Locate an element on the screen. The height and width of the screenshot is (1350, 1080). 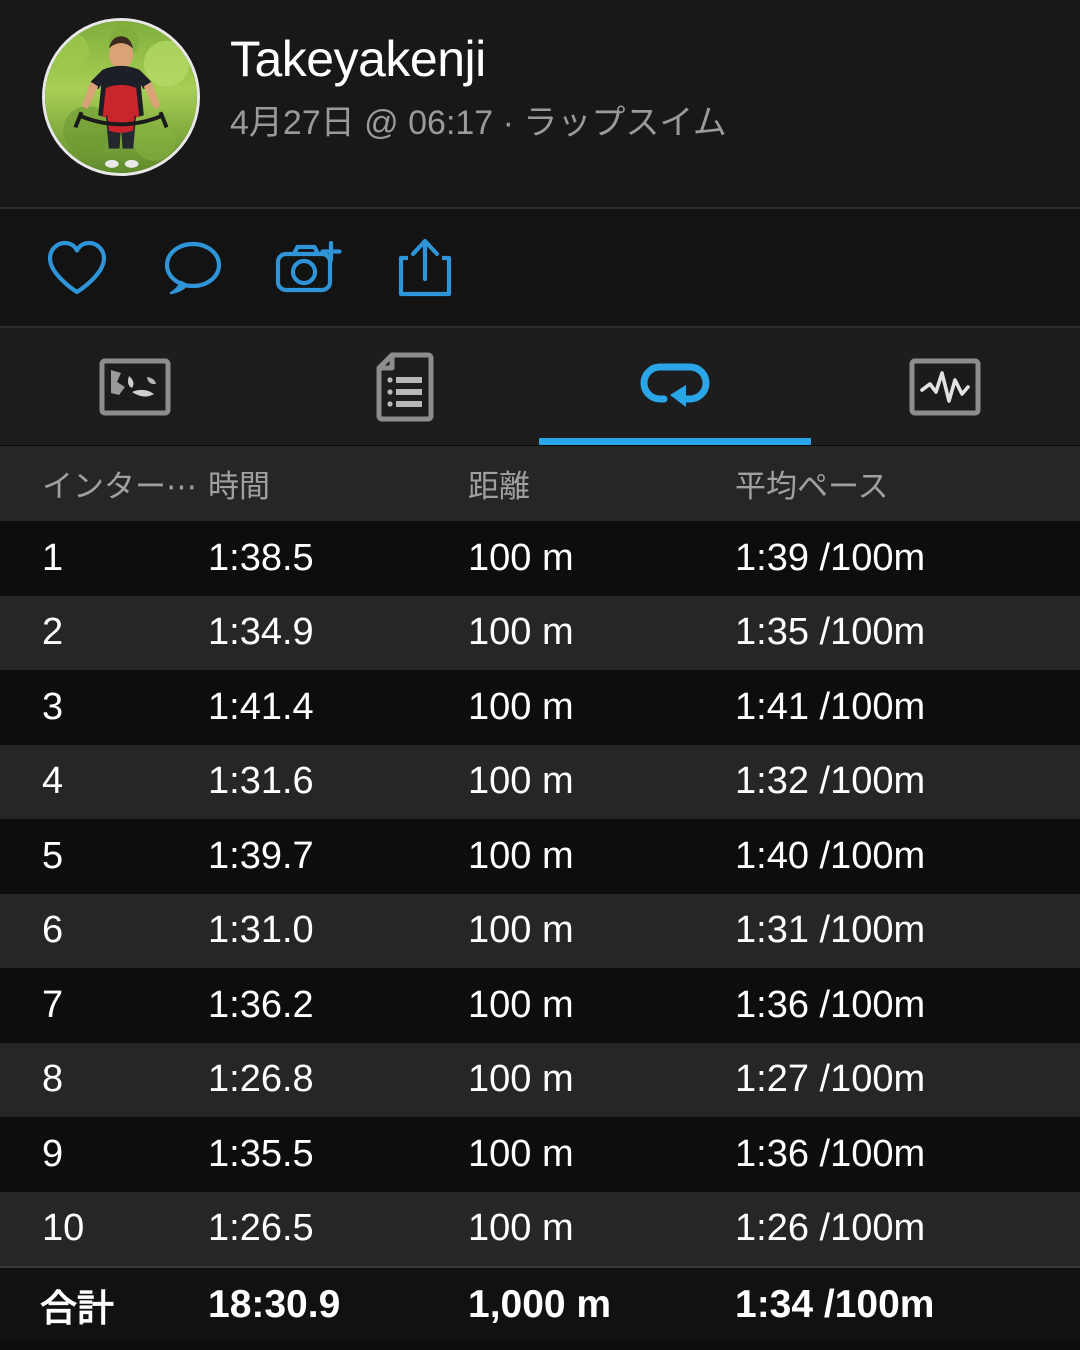
table-row: 7 1:36.2 100 m 1:36 /100m is located at coordinates (540, 1005).